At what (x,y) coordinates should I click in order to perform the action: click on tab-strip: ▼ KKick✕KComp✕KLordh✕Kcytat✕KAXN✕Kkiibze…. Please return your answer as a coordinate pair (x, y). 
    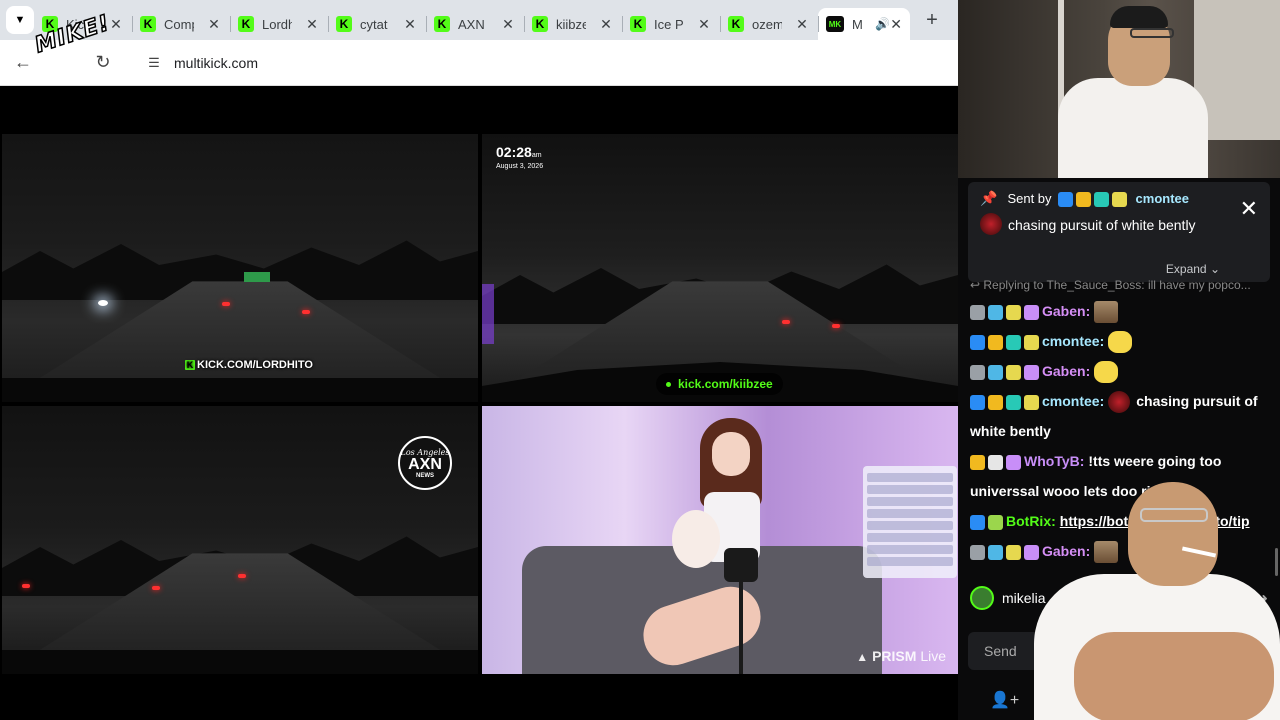
    Looking at the image, I should click on (479, 20).